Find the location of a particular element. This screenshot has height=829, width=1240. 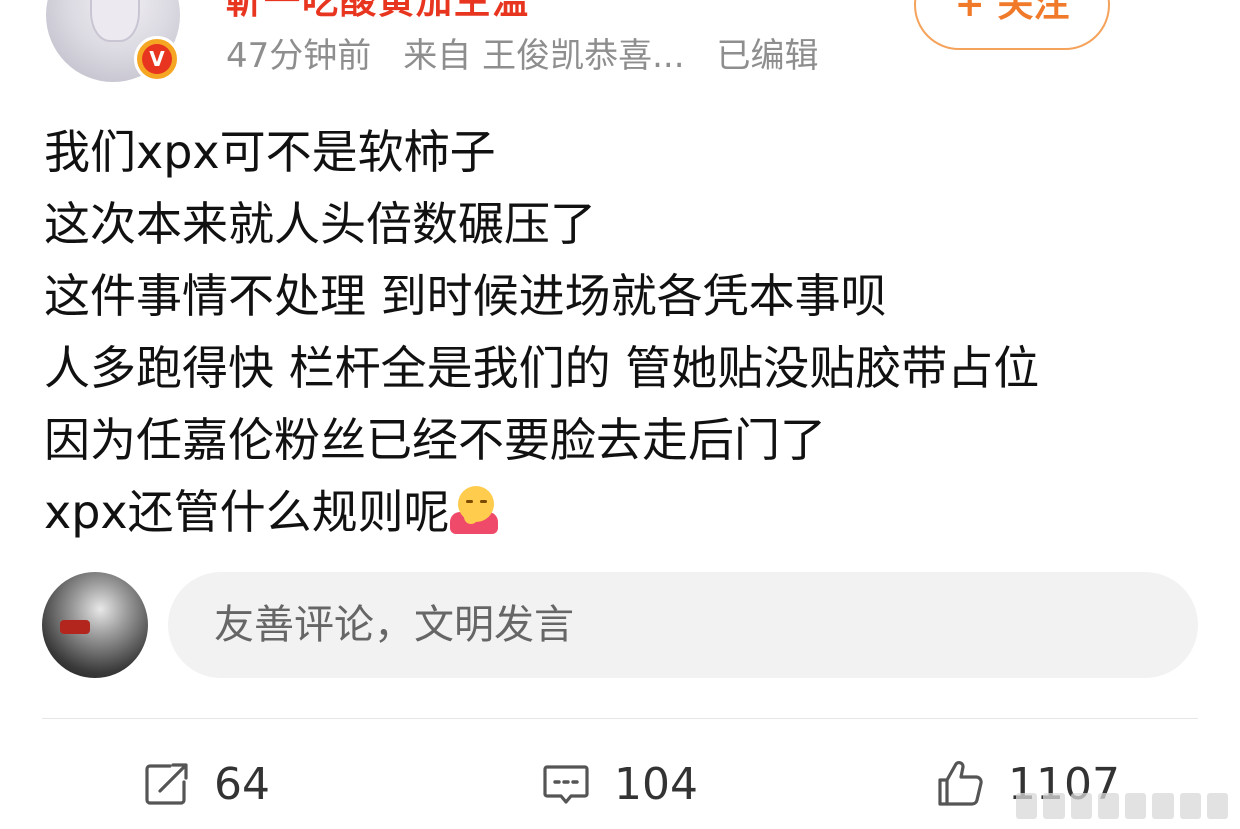

post-line: 这件事情不处理 到时候进场就各凭本事呗 is located at coordinates (465, 296).